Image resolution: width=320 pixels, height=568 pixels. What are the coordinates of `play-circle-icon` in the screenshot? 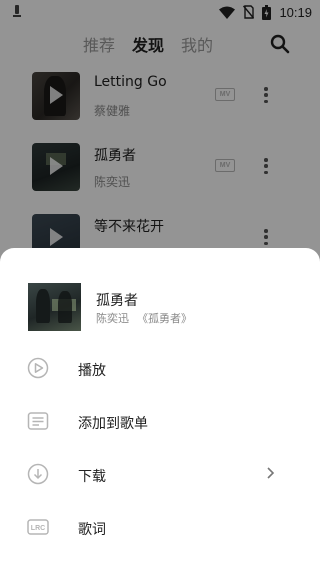 It's located at (38, 368).